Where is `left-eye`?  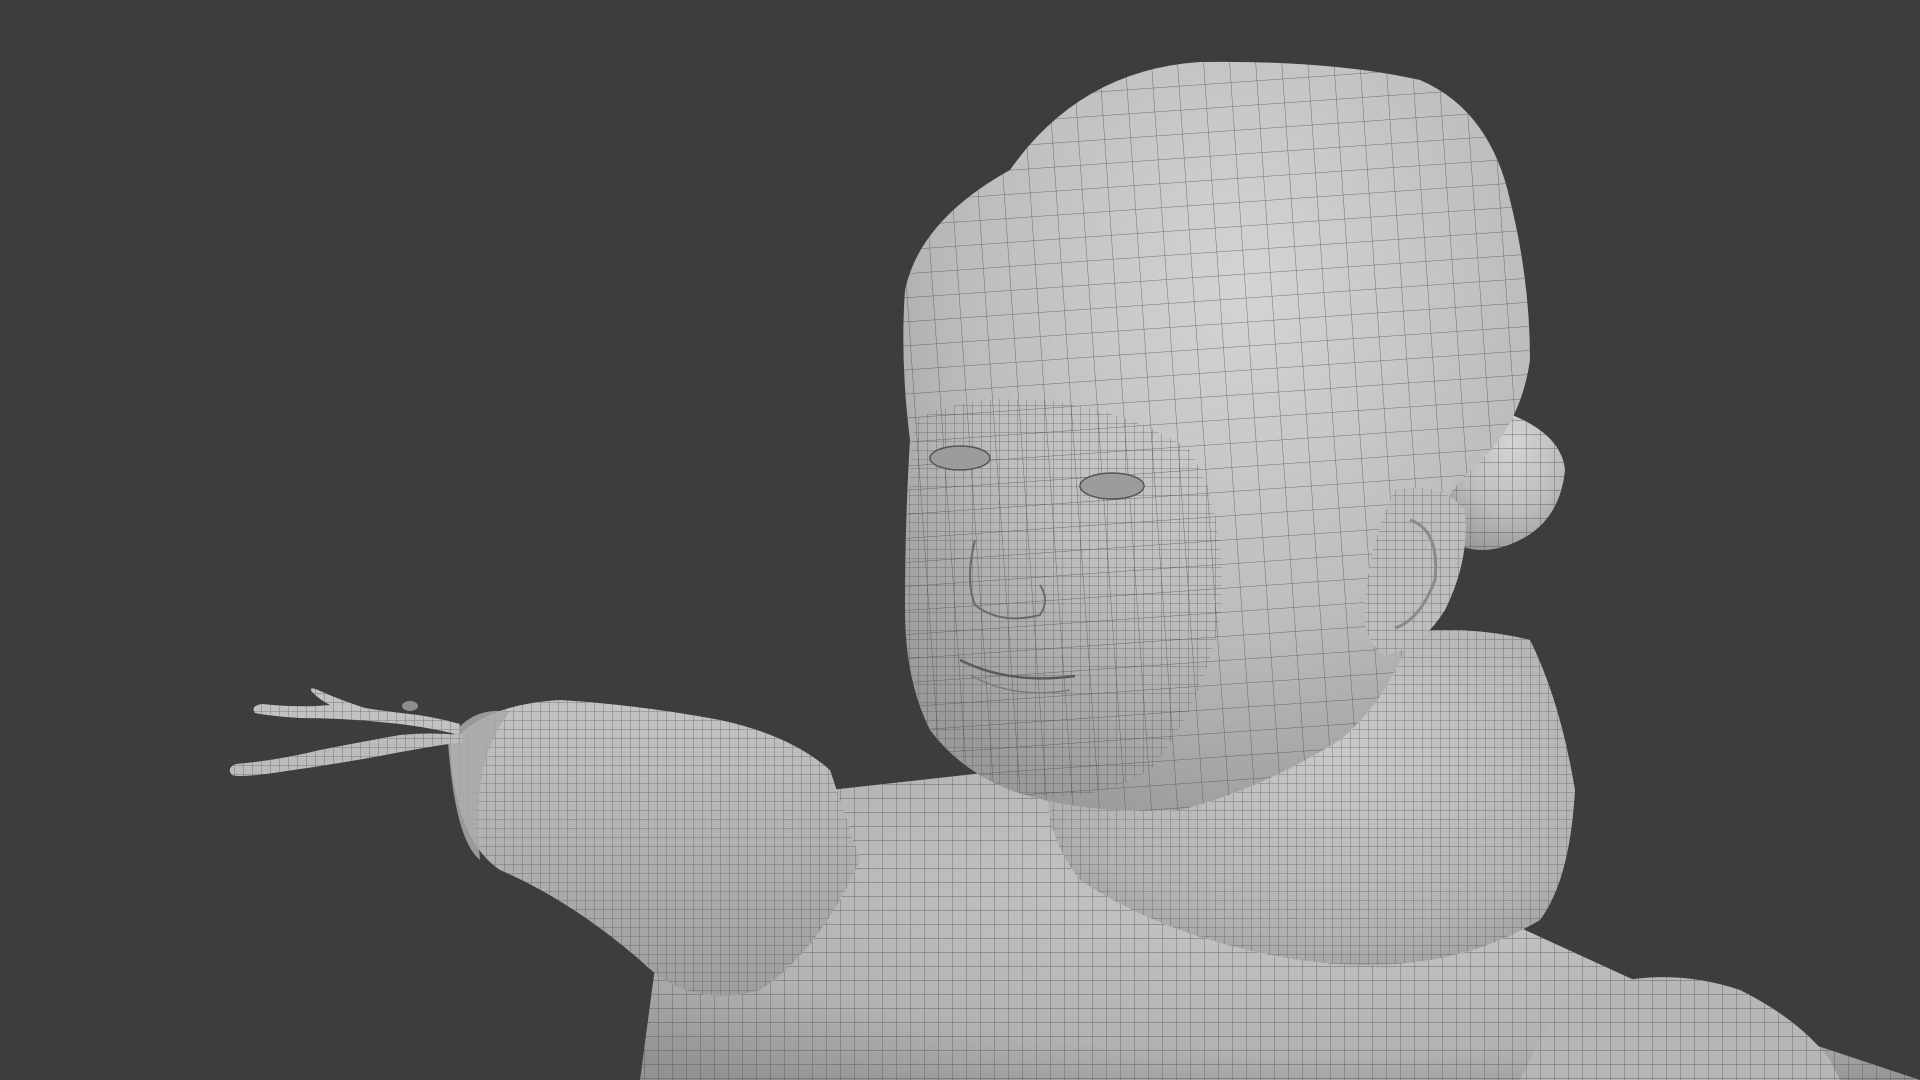 left-eye is located at coordinates (960, 458).